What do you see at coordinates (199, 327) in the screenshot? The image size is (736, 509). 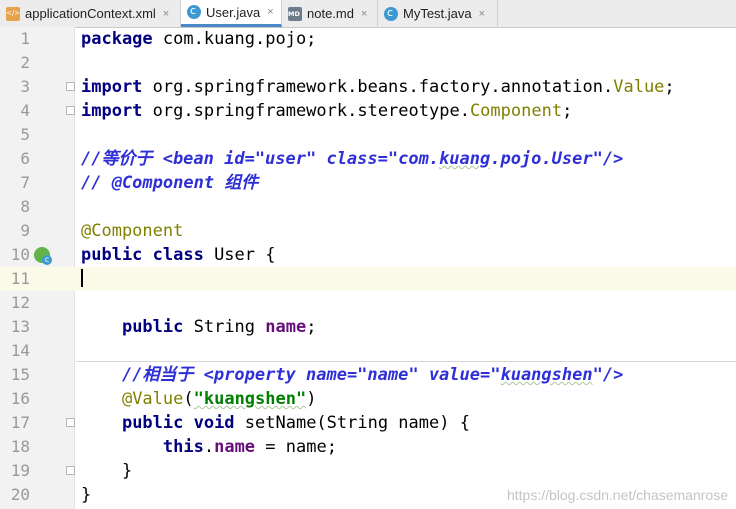 I see `code-text: public String name;` at bounding box center [199, 327].